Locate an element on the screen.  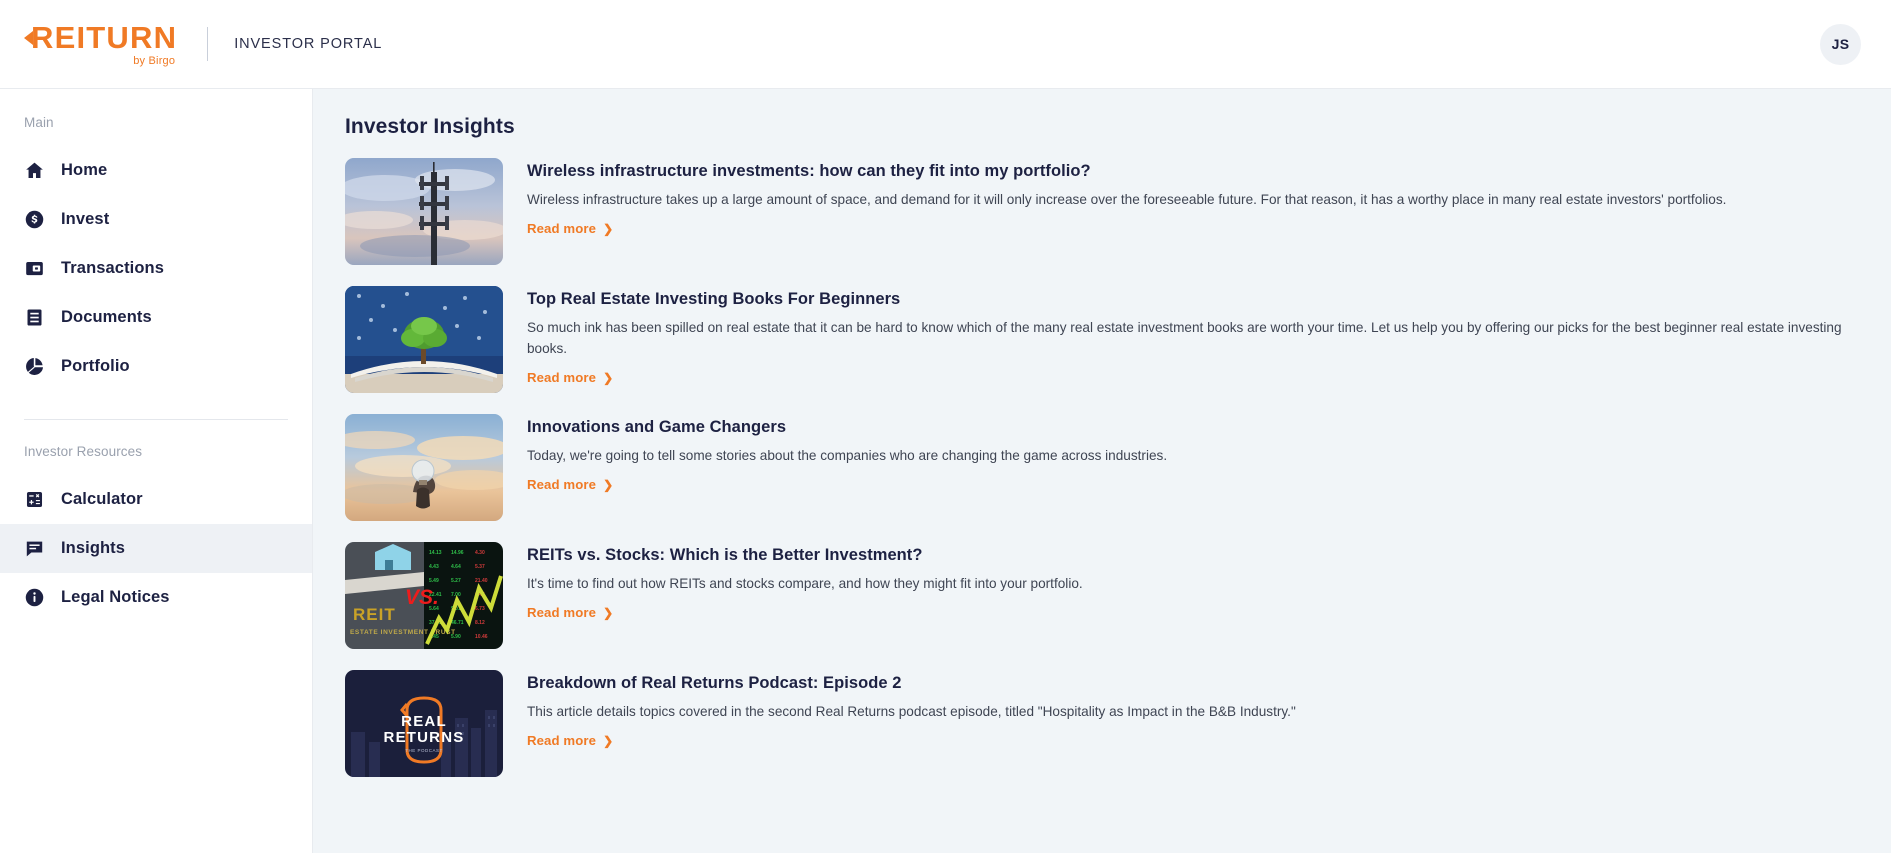
svg-text: REIT is located at coordinates (374, 614).